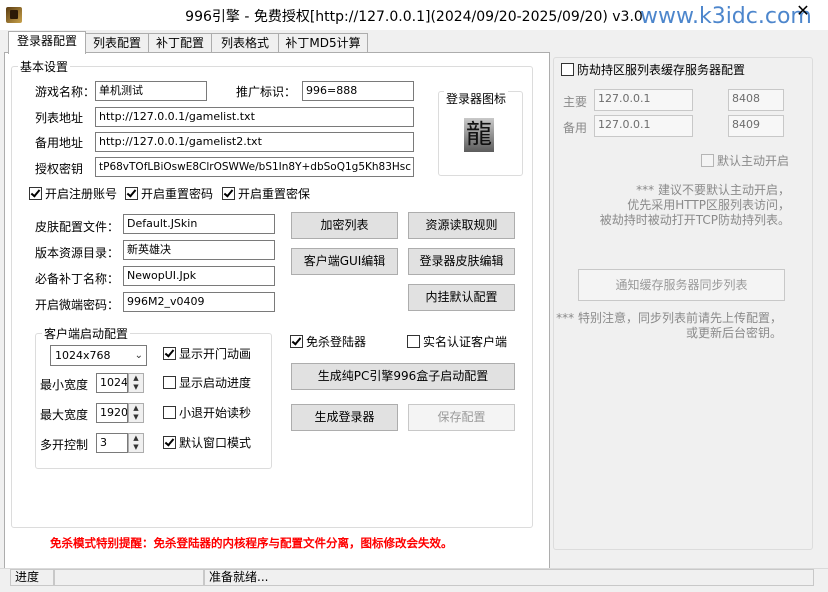  I want to click on resource-rules-button: 资源读取规则, so click(461, 225).